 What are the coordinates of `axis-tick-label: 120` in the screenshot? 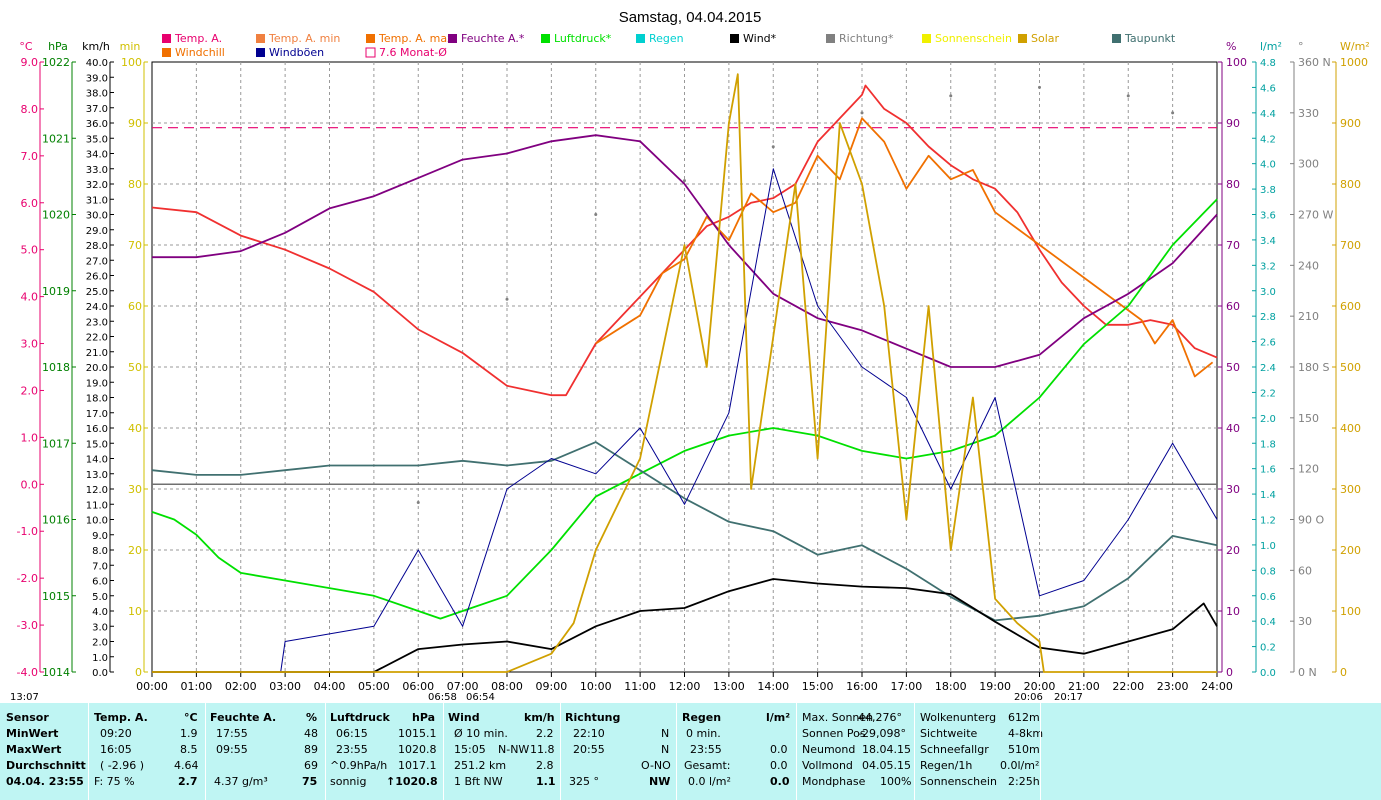 It's located at (1308, 469).